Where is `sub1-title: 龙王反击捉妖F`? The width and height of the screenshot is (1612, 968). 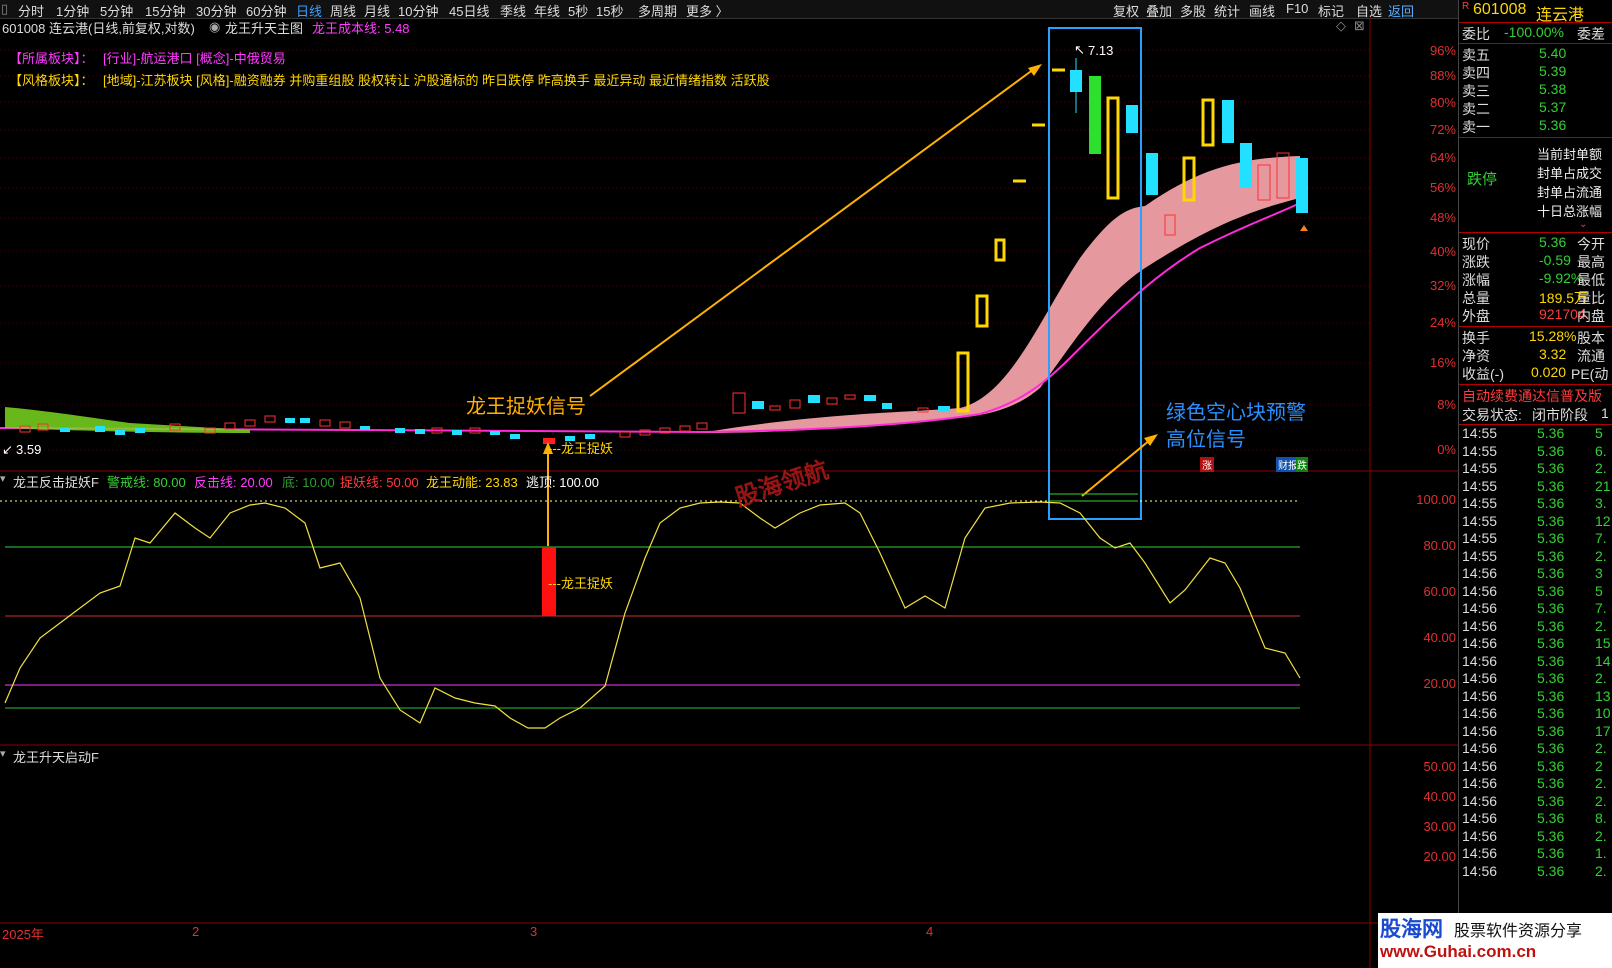
sub1-title: 龙王反击捉妖F is located at coordinates (56, 481).